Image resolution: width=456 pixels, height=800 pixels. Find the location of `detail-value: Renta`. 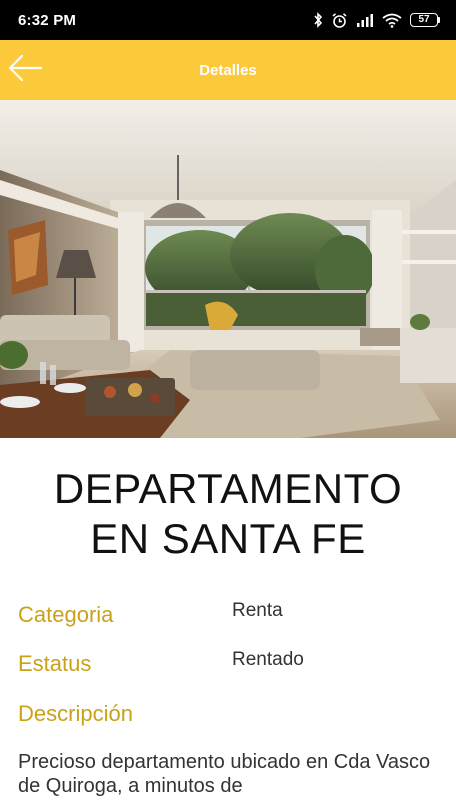

detail-value: Renta is located at coordinates (257, 610).